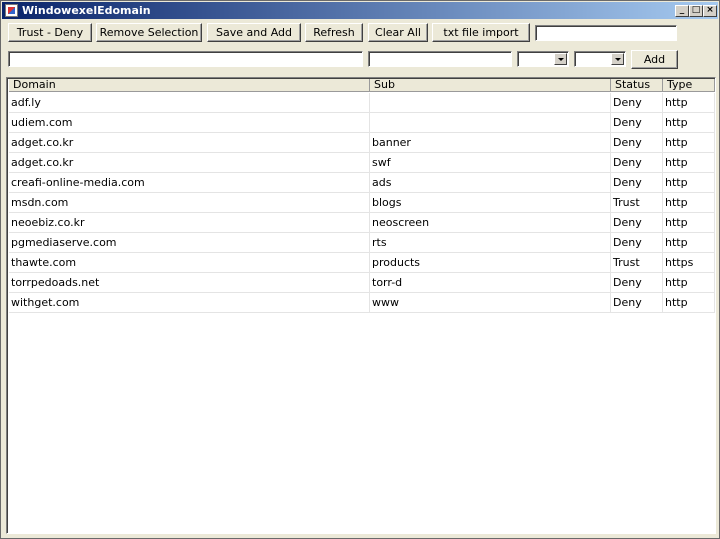 This screenshot has height=539, width=720. Describe the element at coordinates (490, 183) in the screenshot. I see `cell-sub: ads` at that location.